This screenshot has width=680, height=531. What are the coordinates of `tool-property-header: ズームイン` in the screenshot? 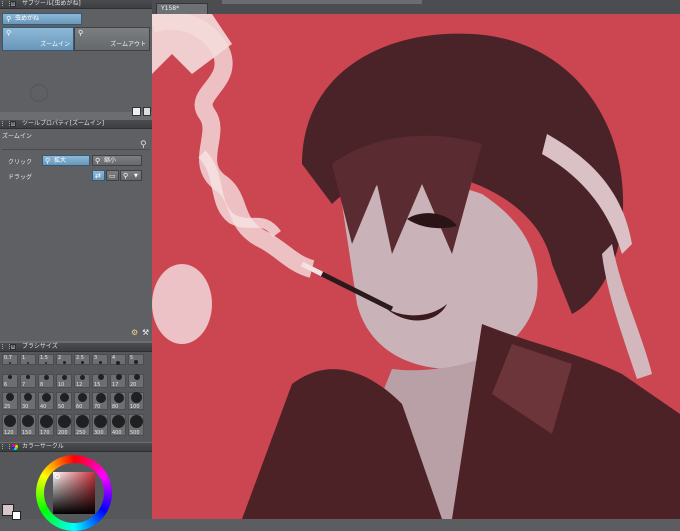 It's located at (17, 136).